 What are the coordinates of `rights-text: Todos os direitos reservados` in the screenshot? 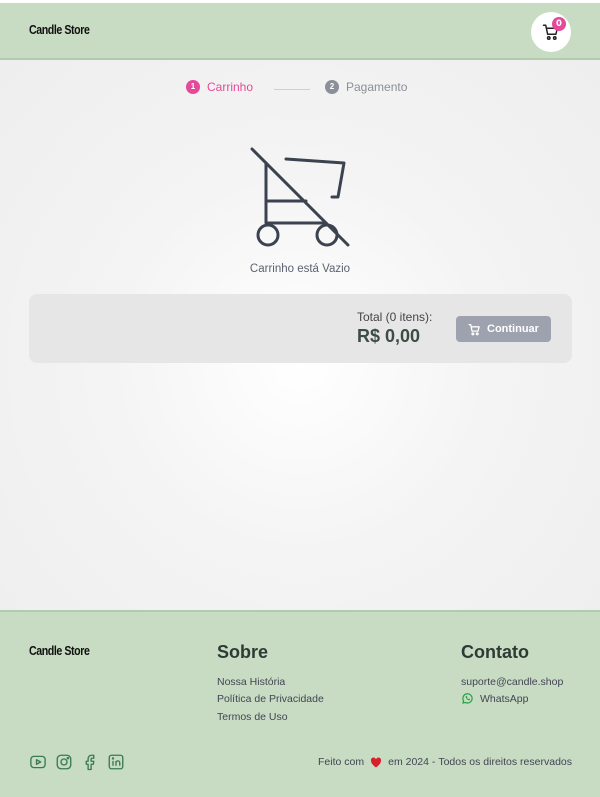 It's located at (505, 762).